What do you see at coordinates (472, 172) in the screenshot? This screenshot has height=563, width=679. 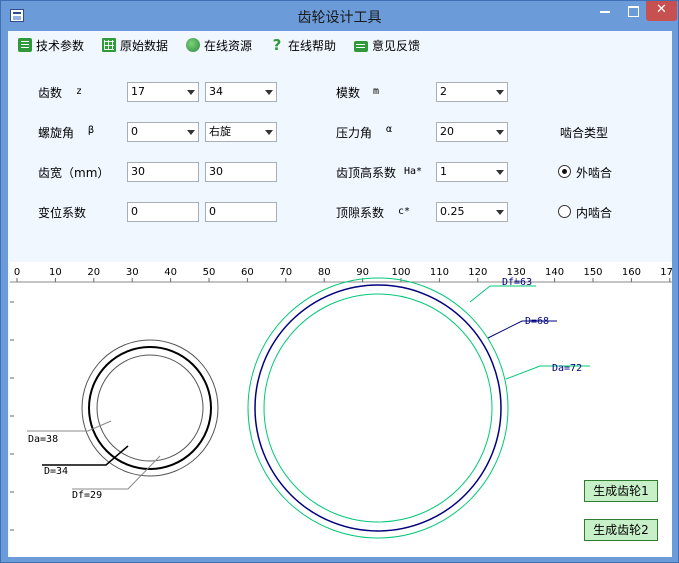 I see `addendum-select: 1` at bounding box center [472, 172].